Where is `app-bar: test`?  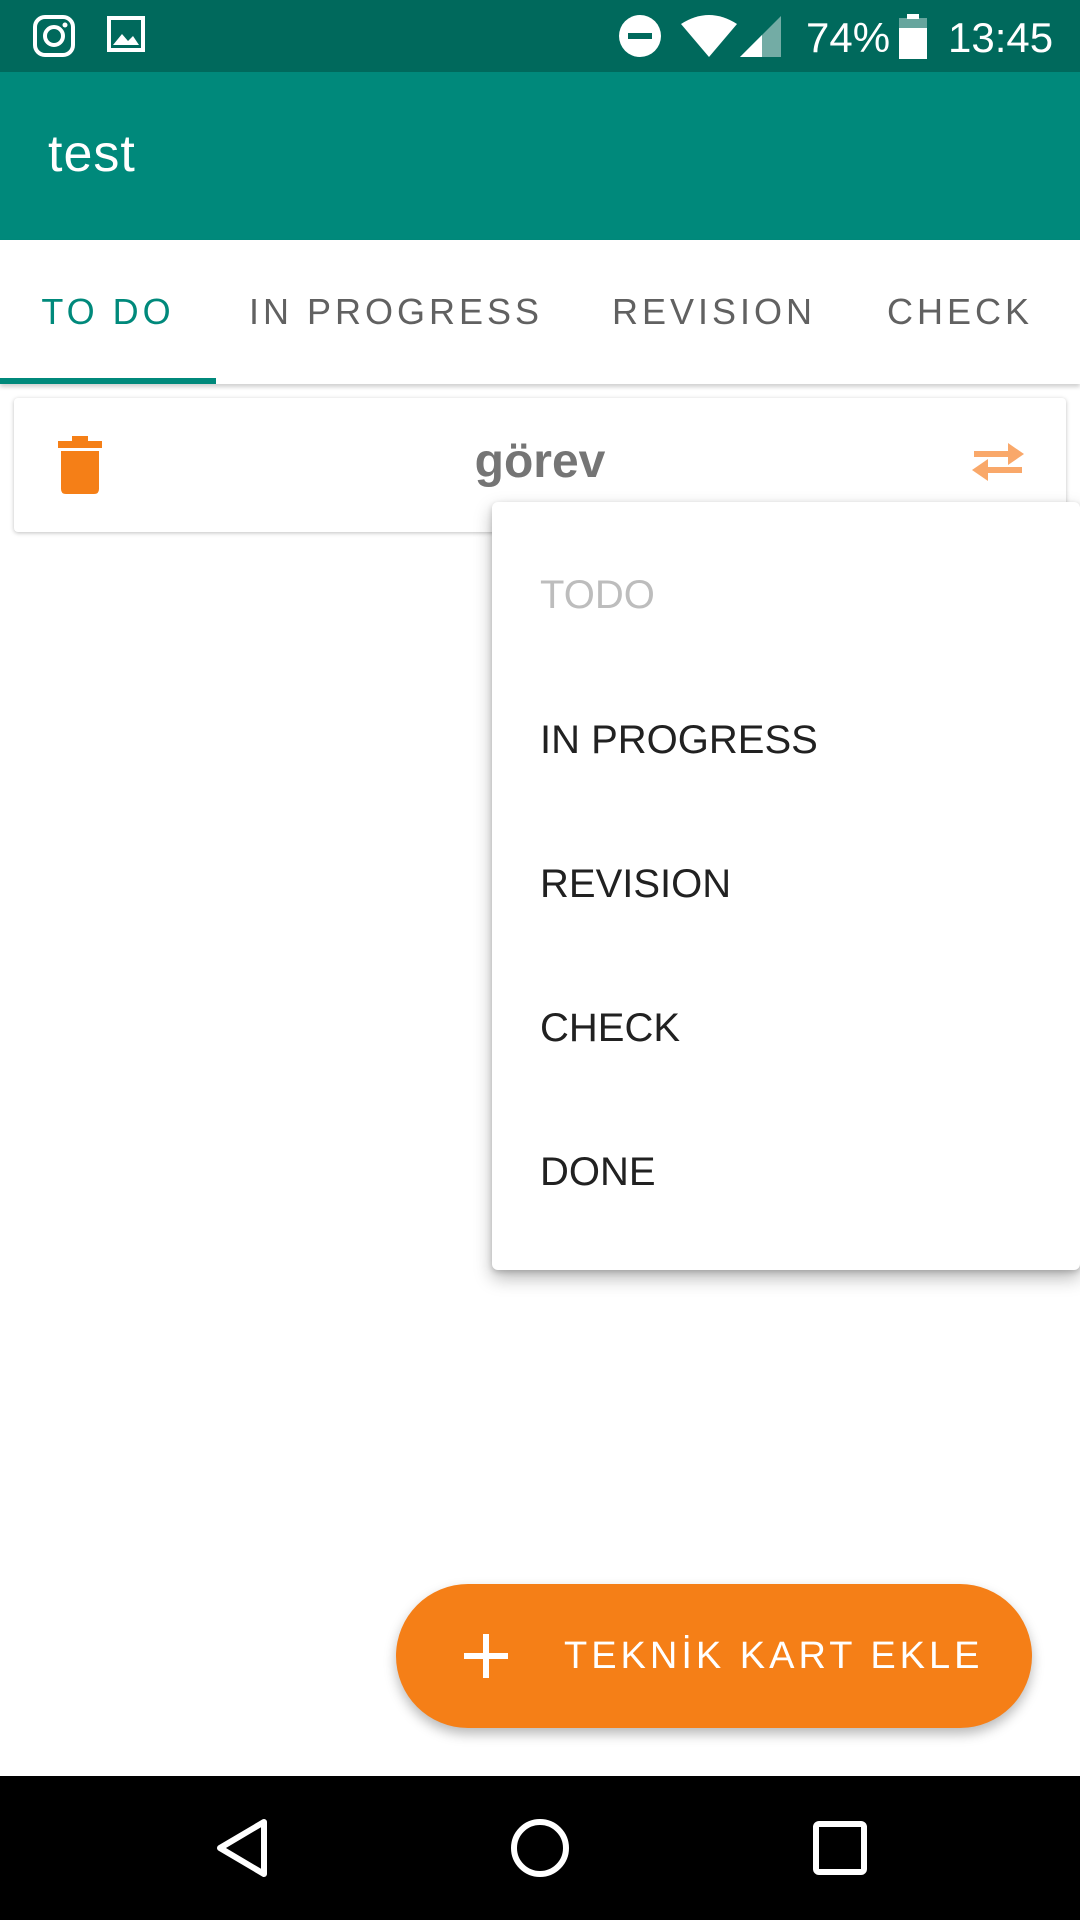
app-bar: test is located at coordinates (540, 156).